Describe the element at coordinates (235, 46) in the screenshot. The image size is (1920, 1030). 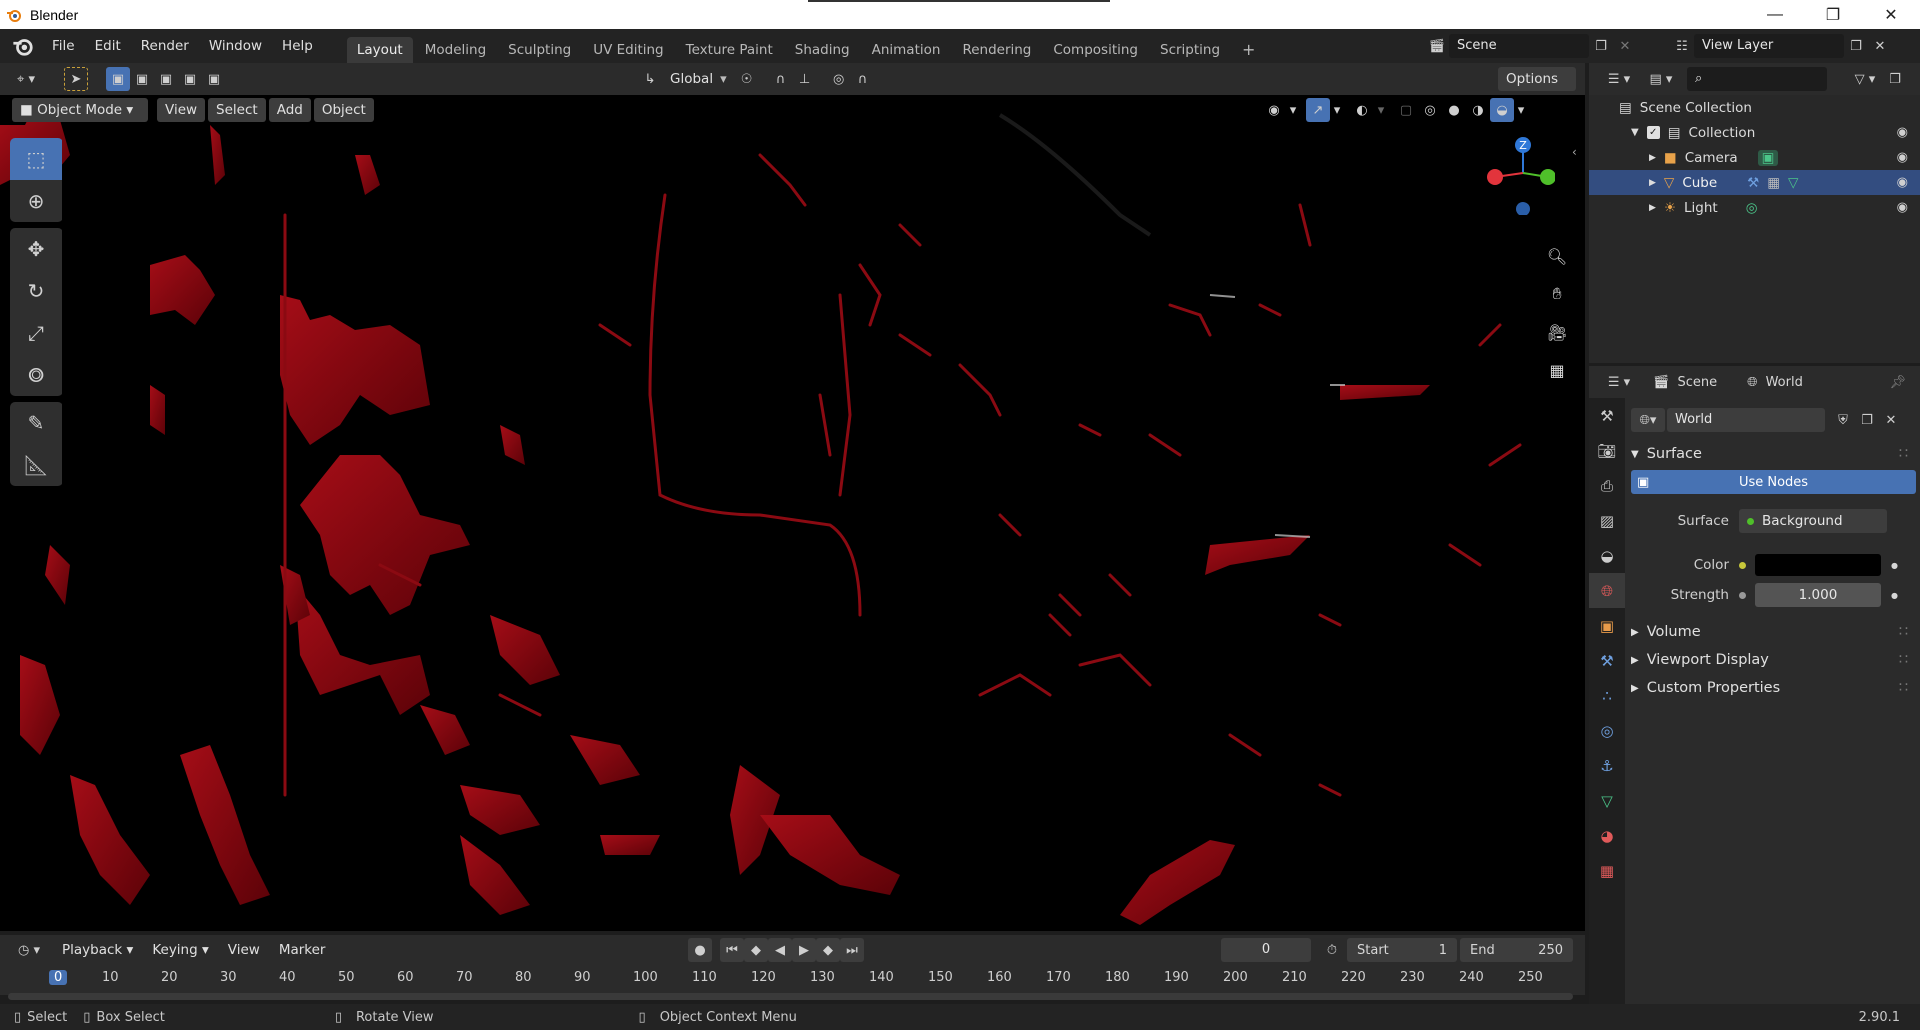
I see `menu-window: Window` at that location.